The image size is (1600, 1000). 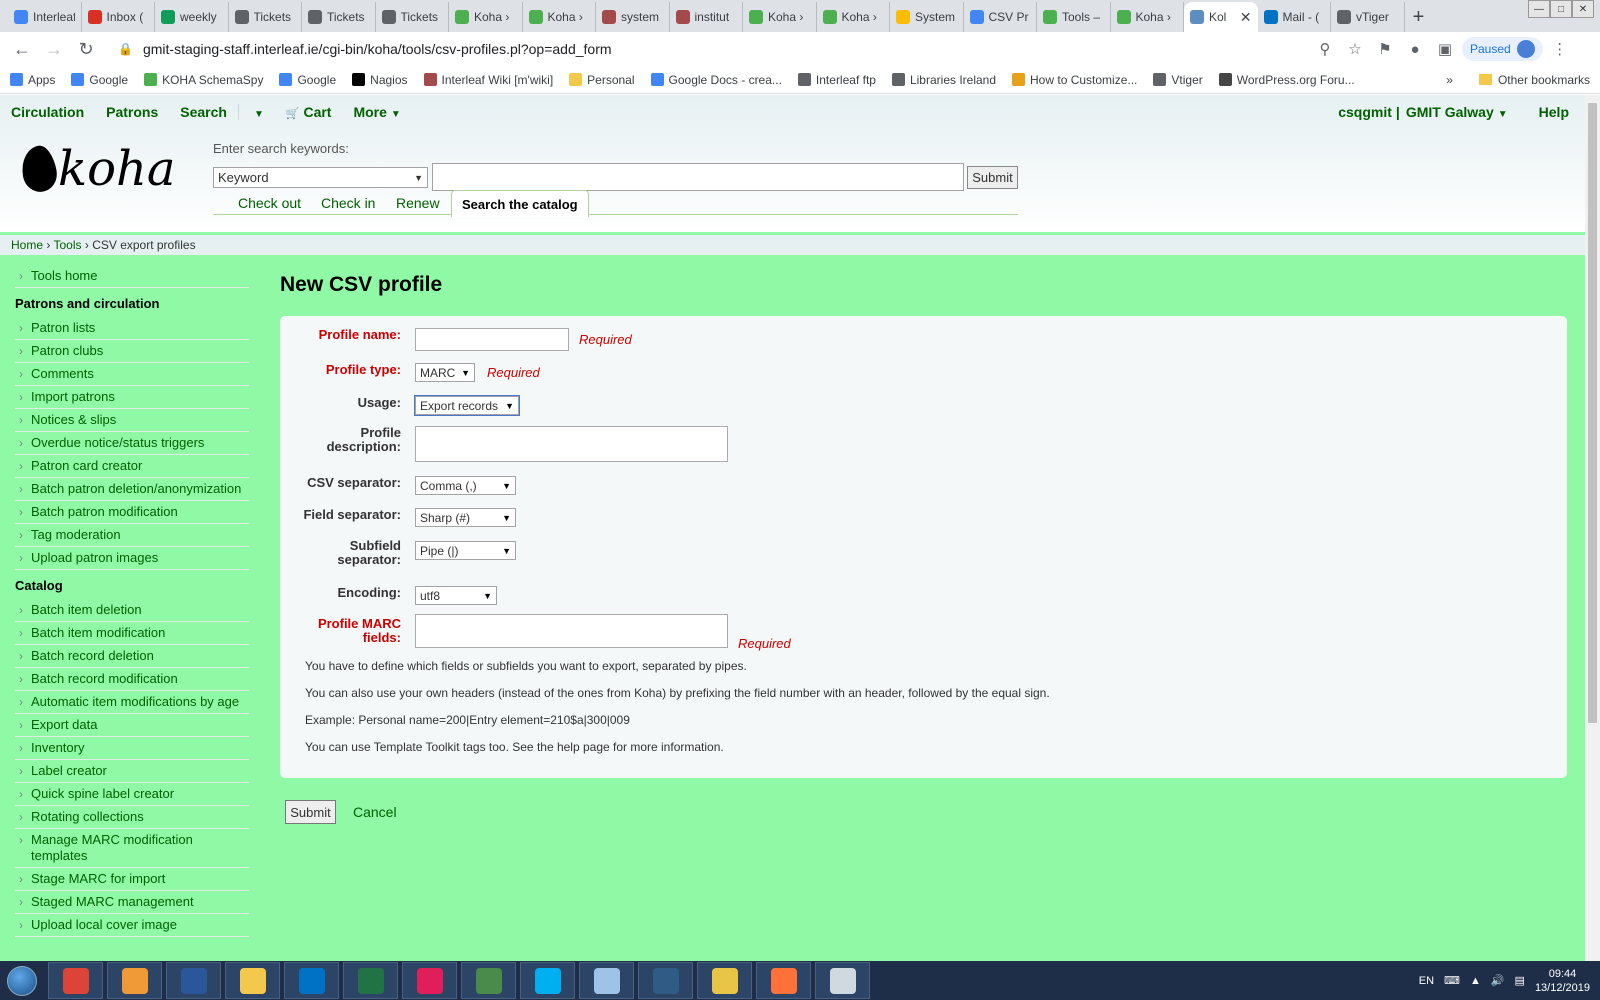 I want to click on profile-marc-fields-textarea, so click(x=571, y=631).